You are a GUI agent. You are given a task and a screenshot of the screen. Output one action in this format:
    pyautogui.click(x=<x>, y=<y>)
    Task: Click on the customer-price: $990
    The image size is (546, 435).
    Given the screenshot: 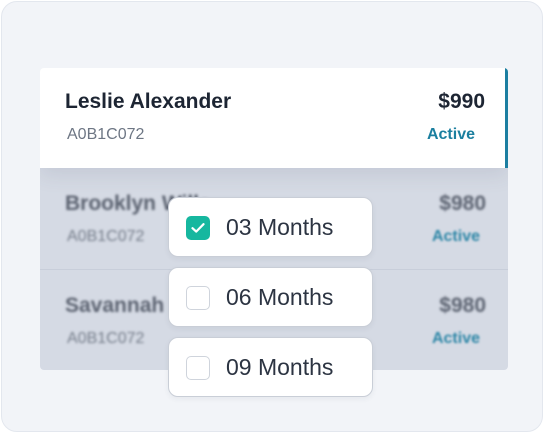 What is the action you would take?
    pyautogui.click(x=461, y=101)
    